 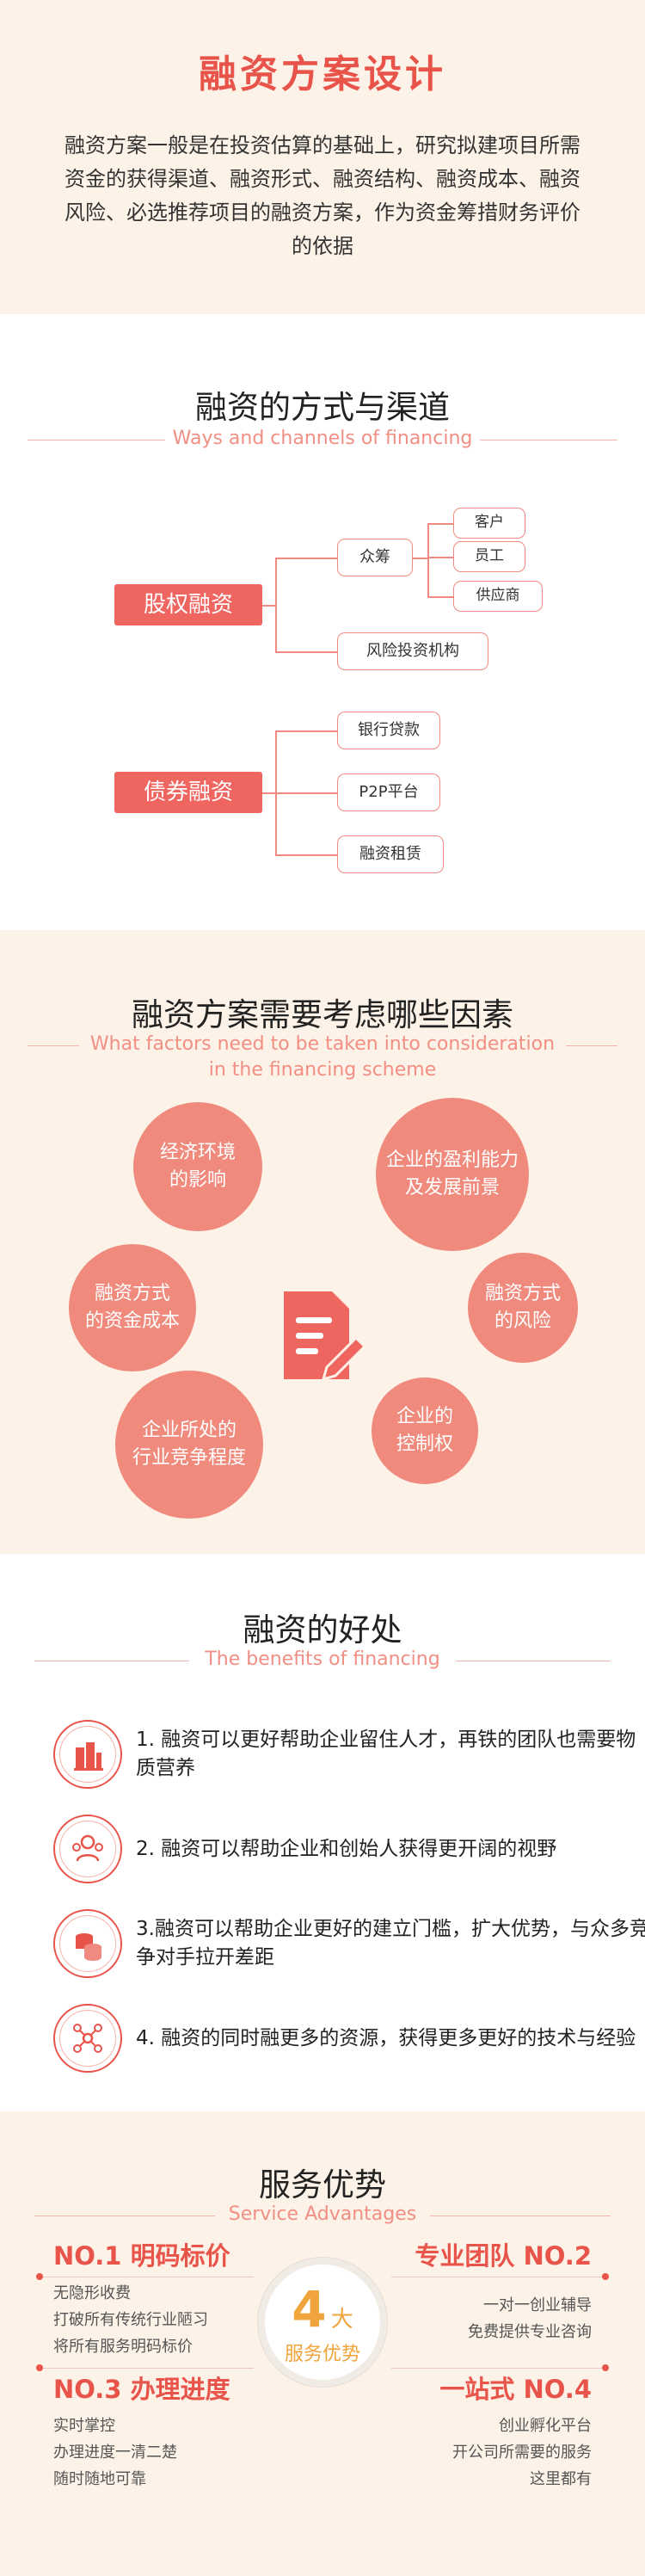 What do you see at coordinates (84, 2426) in the screenshot?
I see `advantage-line: 实时掌控` at bounding box center [84, 2426].